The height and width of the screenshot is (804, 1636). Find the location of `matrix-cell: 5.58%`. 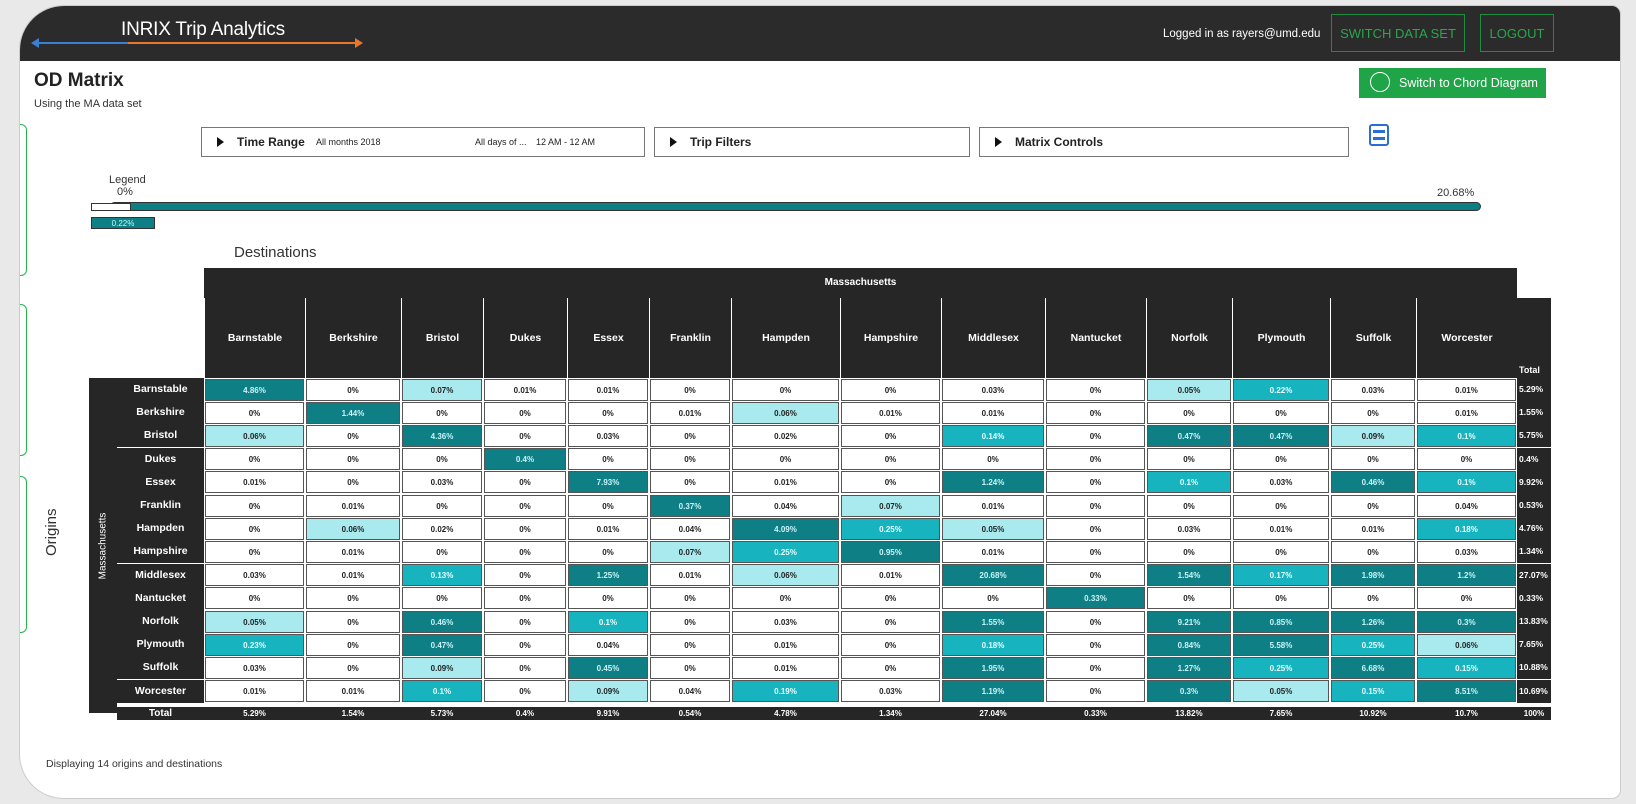

matrix-cell: 5.58% is located at coordinates (1281, 644).